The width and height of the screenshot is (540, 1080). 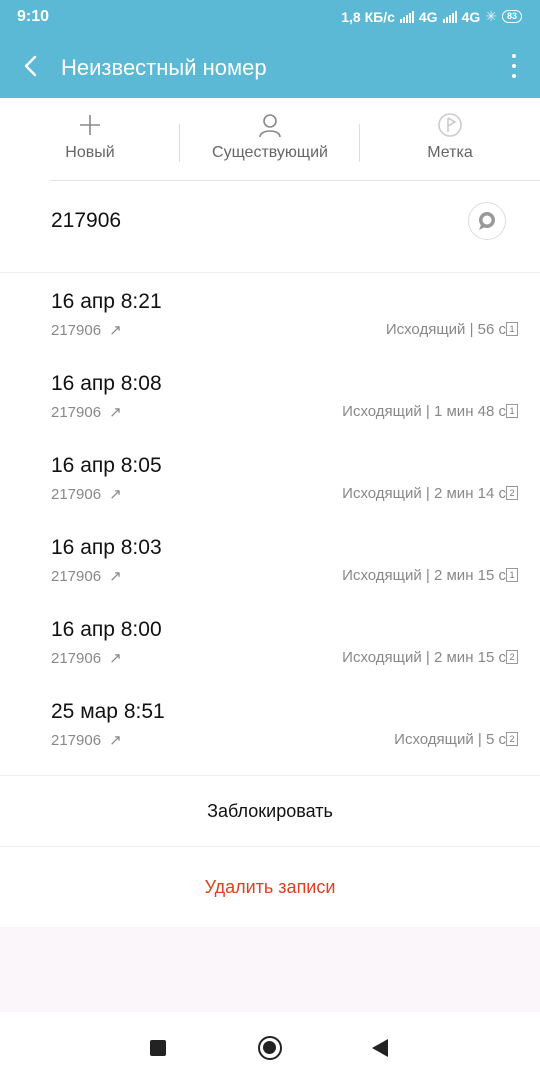 What do you see at coordinates (368, 16) in the screenshot?
I see `network-speed: 1,8 КБ/с` at bounding box center [368, 16].